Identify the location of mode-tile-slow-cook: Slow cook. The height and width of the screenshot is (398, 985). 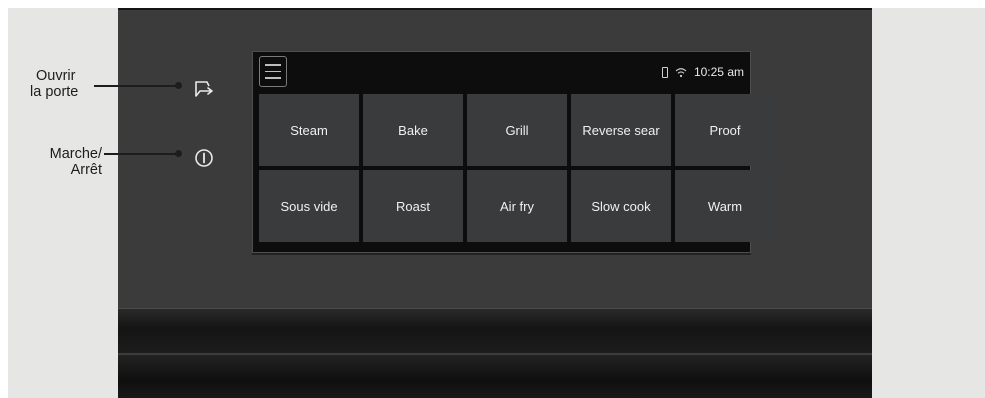
(621, 206).